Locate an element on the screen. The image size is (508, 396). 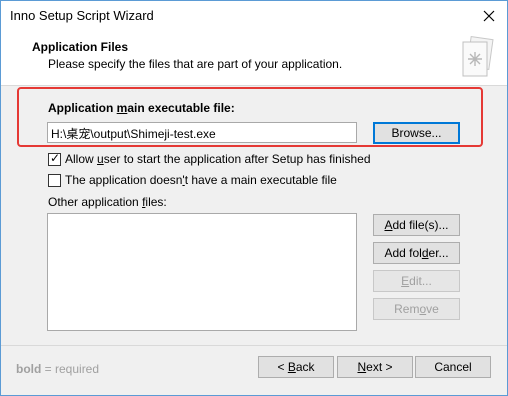
close-button is located at coordinates (489, 16).